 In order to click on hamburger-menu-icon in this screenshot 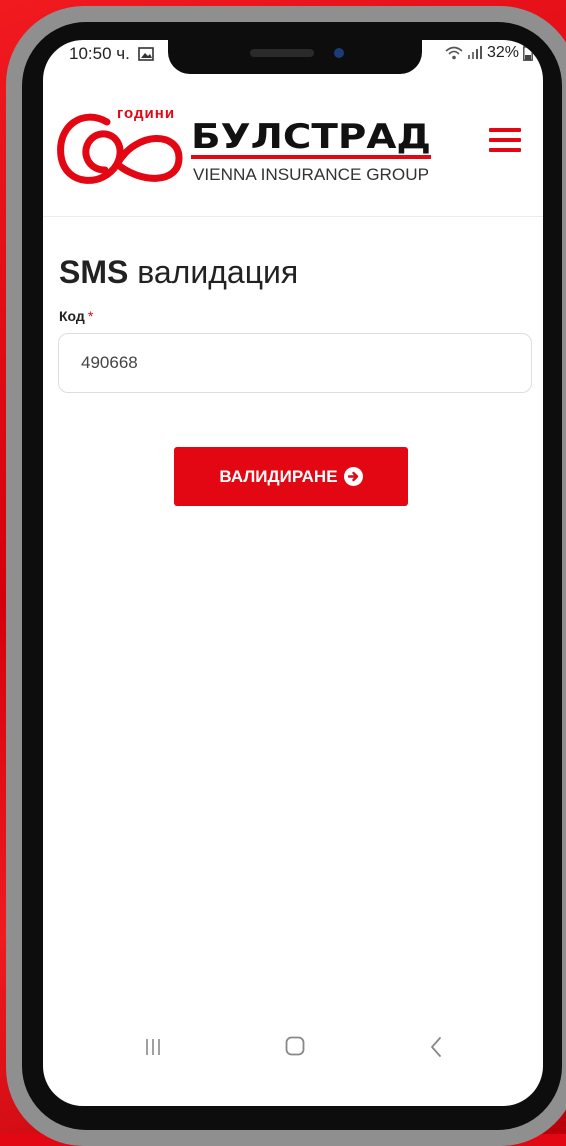, I will do `click(505, 140)`.